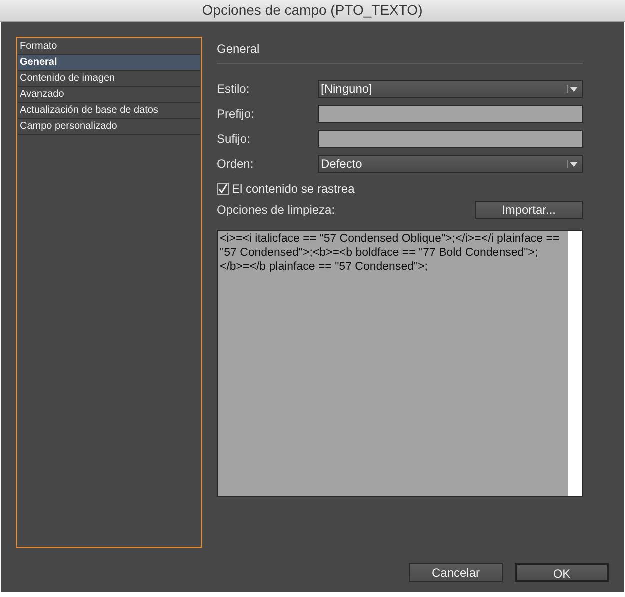  Describe the element at coordinates (234, 139) in the screenshot. I see `field-label: Sufijo:` at that location.